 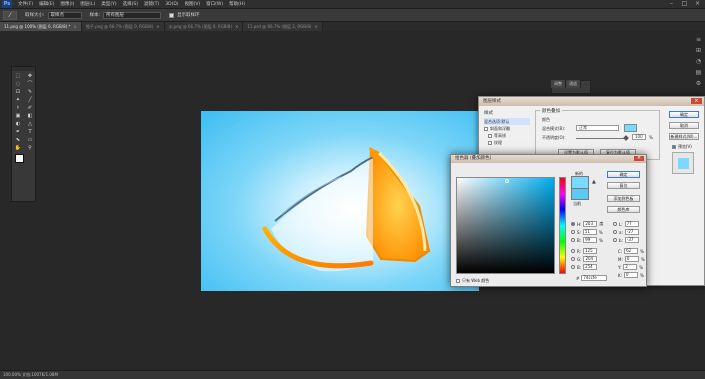 What do you see at coordinates (10, 15) in the screenshot?
I see `eyedropper-icon: ⁄` at bounding box center [10, 15].